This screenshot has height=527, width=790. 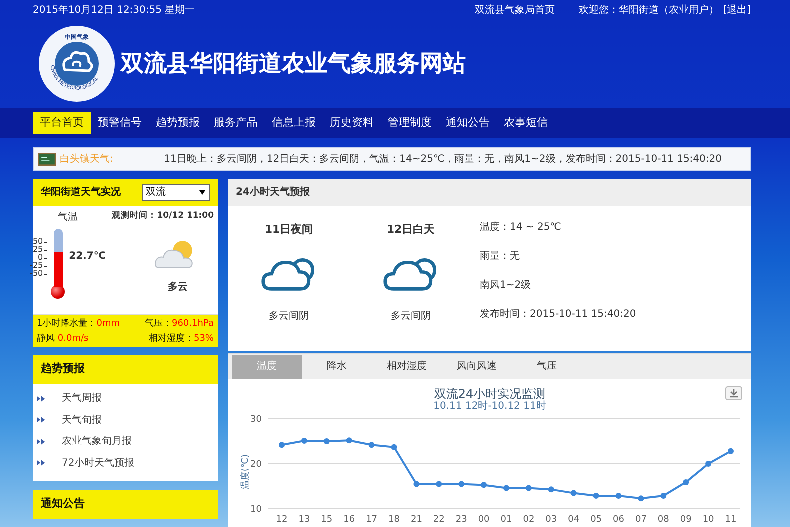 What do you see at coordinates (125, 420) in the screenshot?
I see `trend-link: 天气旬报` at bounding box center [125, 420].